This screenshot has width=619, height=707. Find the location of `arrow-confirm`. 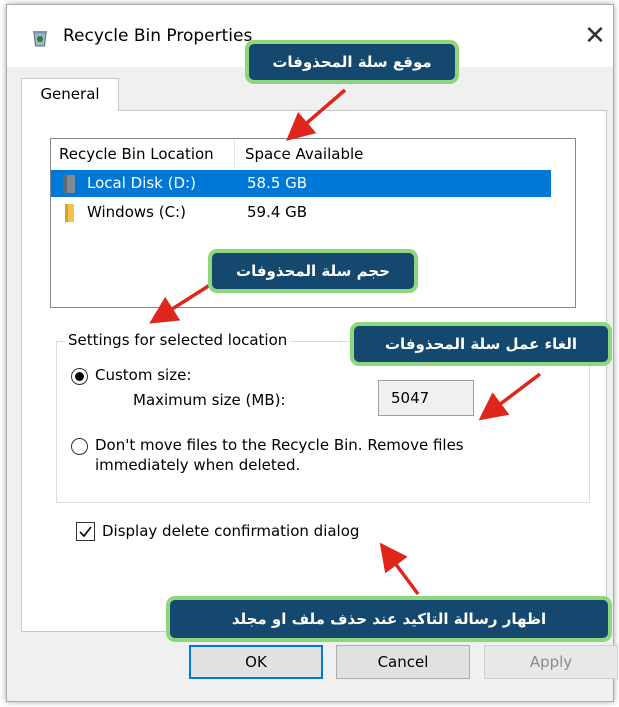

arrow-confirm is located at coordinates (399, 569).